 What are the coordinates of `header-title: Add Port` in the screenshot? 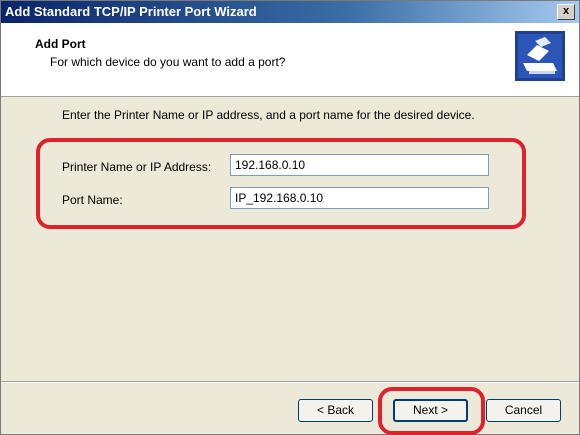 It's located at (60, 44).